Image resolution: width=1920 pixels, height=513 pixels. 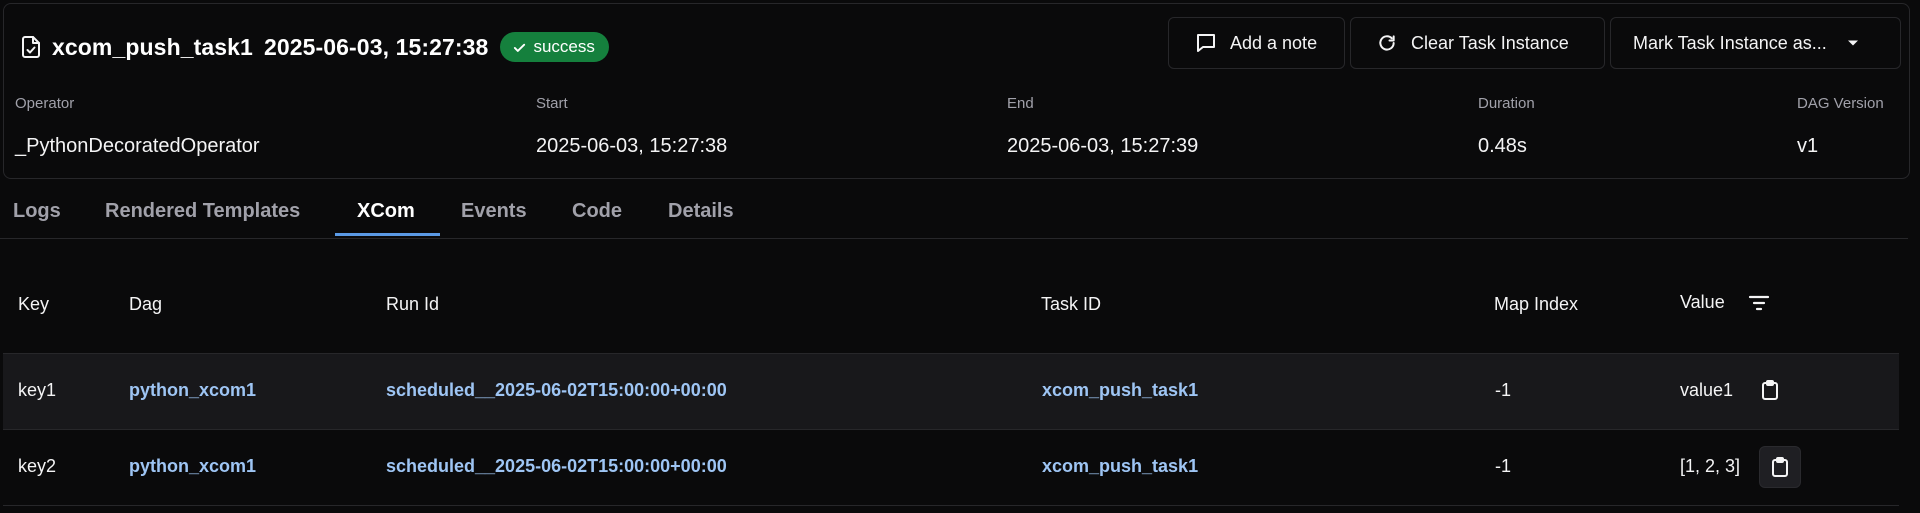 What do you see at coordinates (137, 146) in the screenshot?
I see `operator-value: _PythonDecoratedOperator` at bounding box center [137, 146].